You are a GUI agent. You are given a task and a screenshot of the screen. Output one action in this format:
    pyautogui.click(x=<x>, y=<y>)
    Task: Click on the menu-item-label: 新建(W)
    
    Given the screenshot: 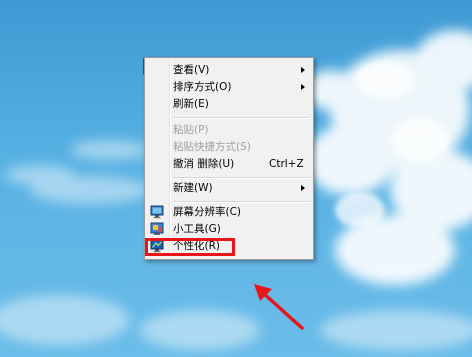 What is the action you would take?
    pyautogui.click(x=193, y=188)
    